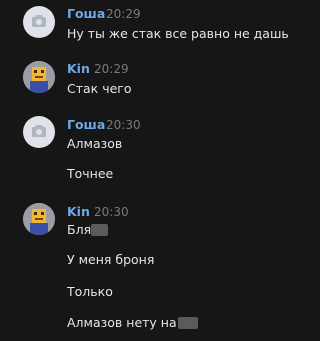 This screenshot has width=320, height=341. I want to click on message-text: Стак чего, so click(99, 88).